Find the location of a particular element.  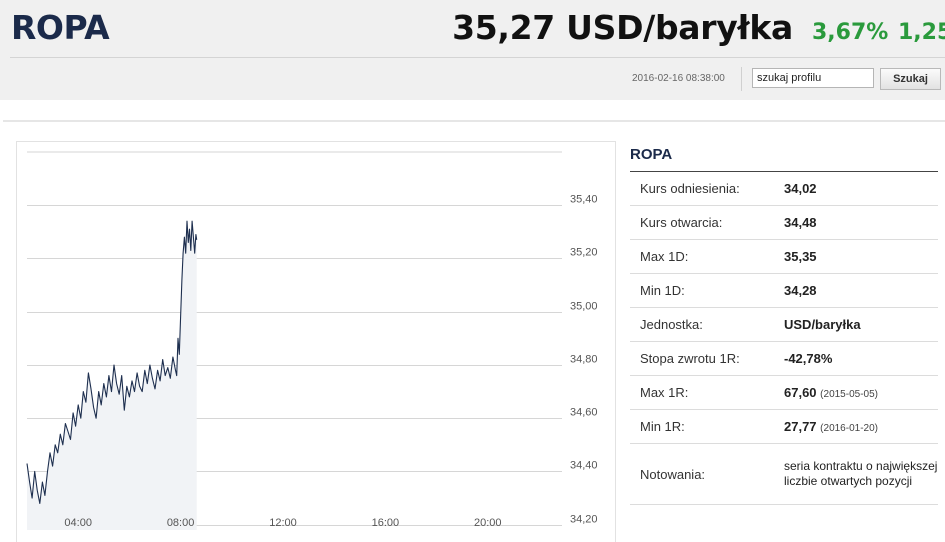

info-row-label: Kurs odniesienia: is located at coordinates (707, 189).